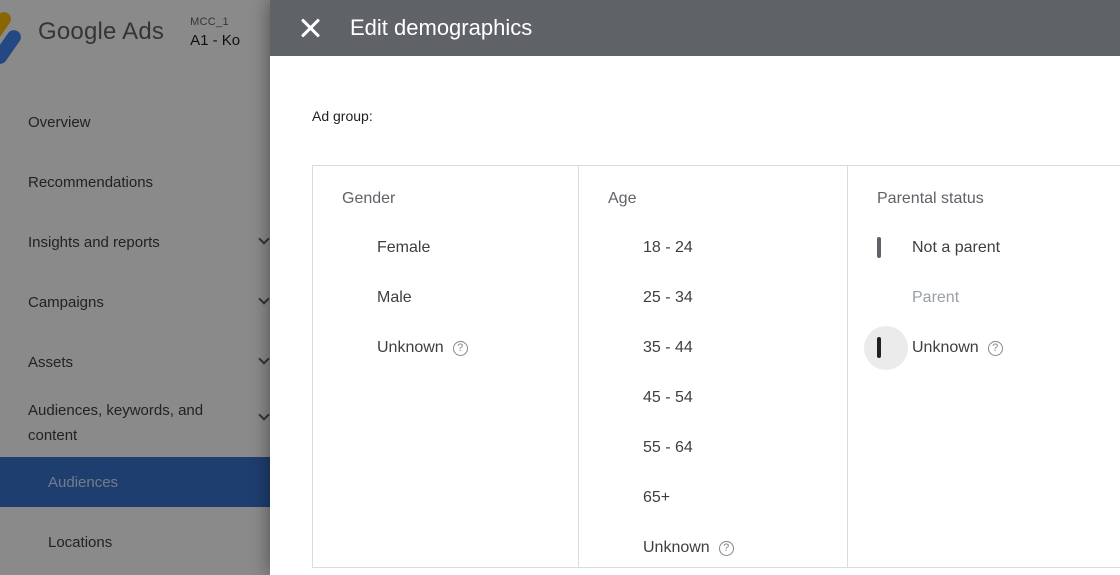 The image size is (1120, 575). What do you see at coordinates (668, 348) in the screenshot?
I see `checkbox-label: 35 - 44` at bounding box center [668, 348].